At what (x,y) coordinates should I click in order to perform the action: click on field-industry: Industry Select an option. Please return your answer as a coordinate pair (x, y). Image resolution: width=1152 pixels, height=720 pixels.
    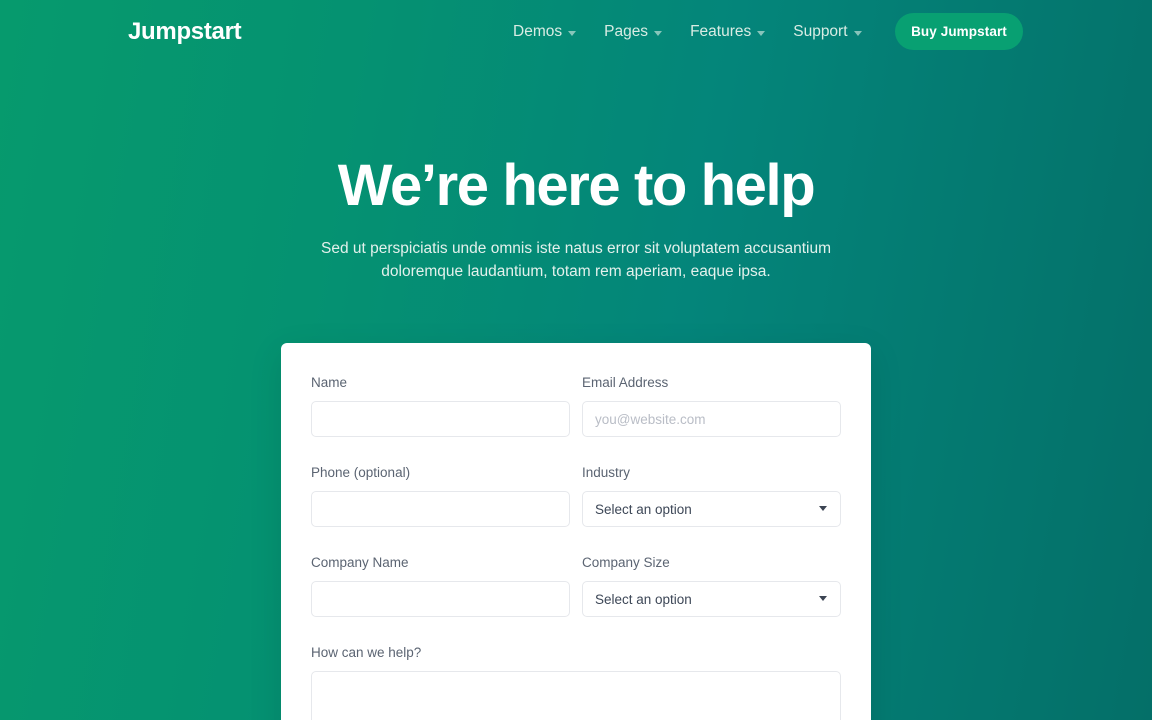
    Looking at the image, I should click on (711, 495).